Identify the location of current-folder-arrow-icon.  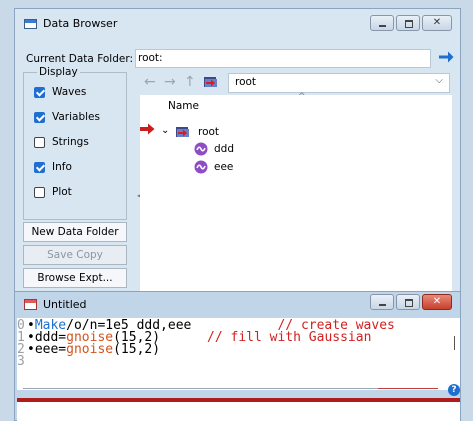
(147, 129).